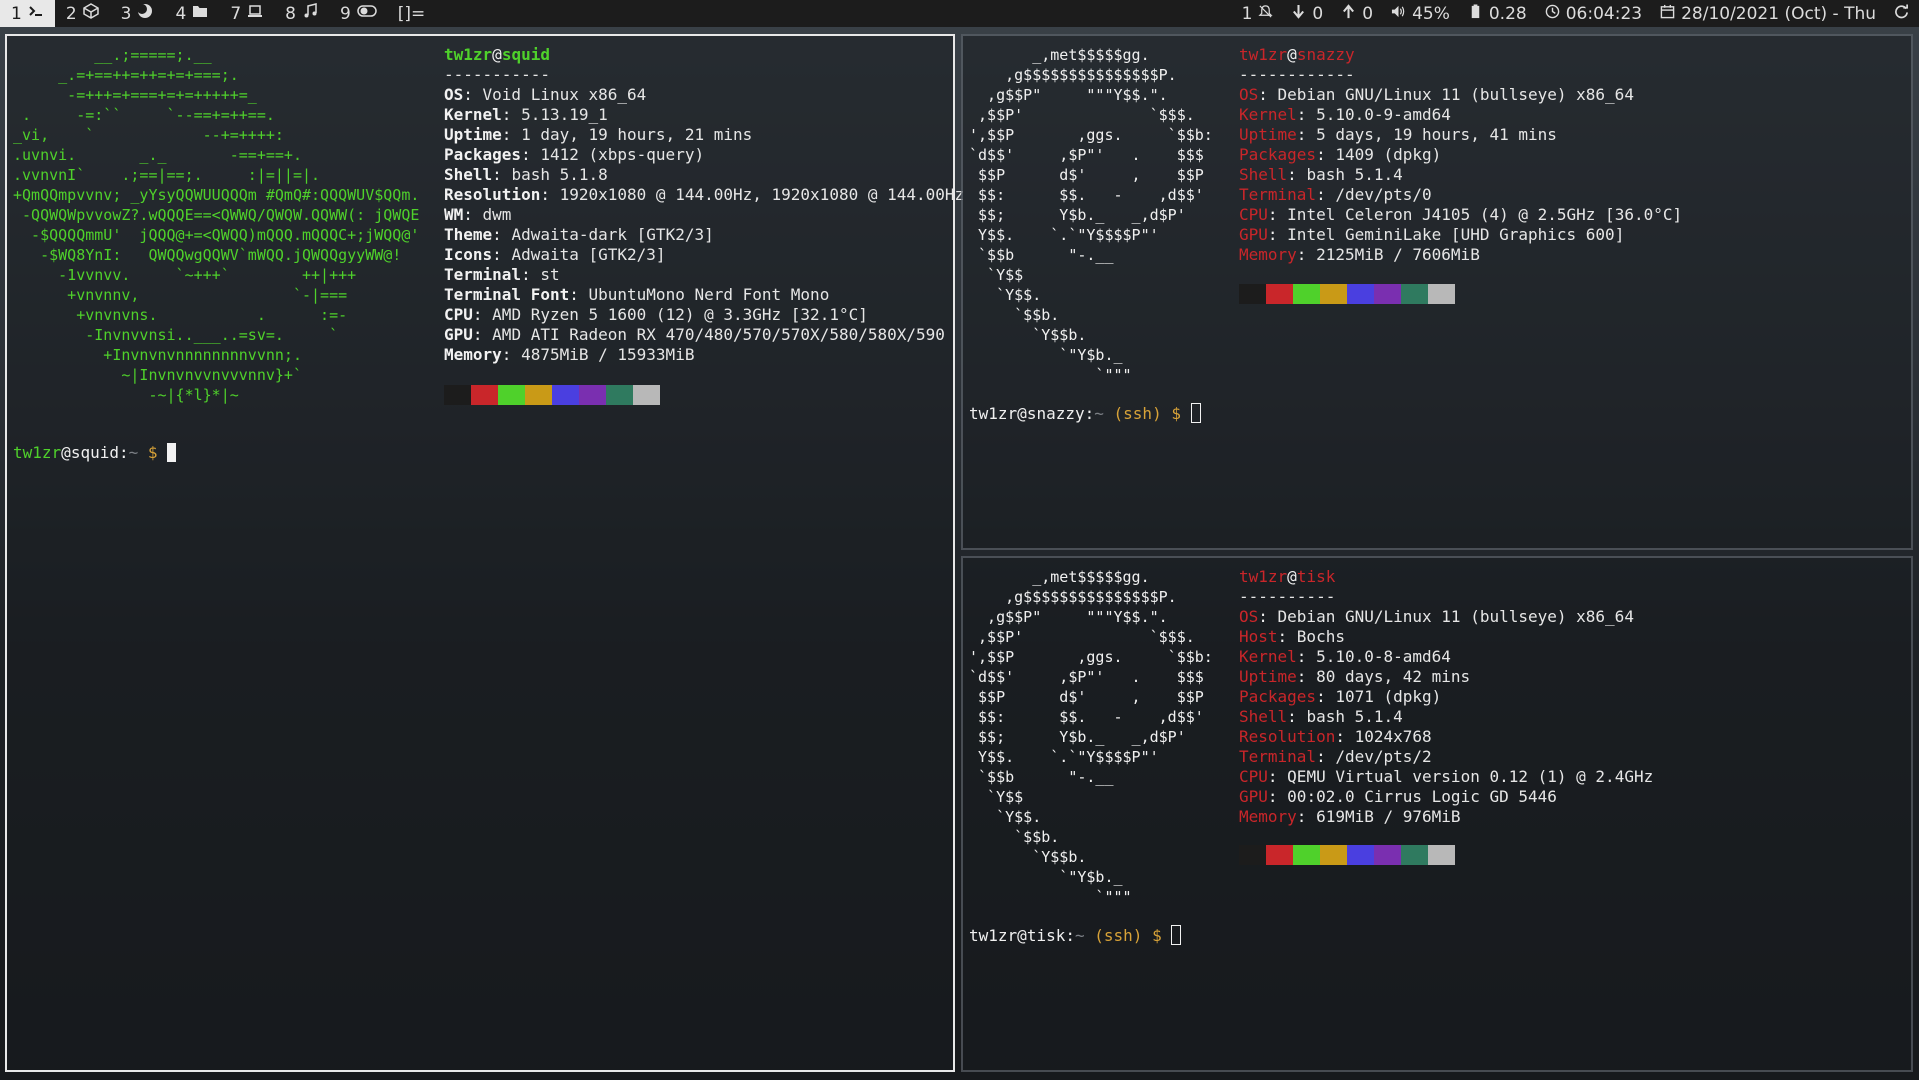 Image resolution: width=1919 pixels, height=1080 pixels. What do you see at coordinates (1348, 13) in the screenshot?
I see `arrow-up-icon` at bounding box center [1348, 13].